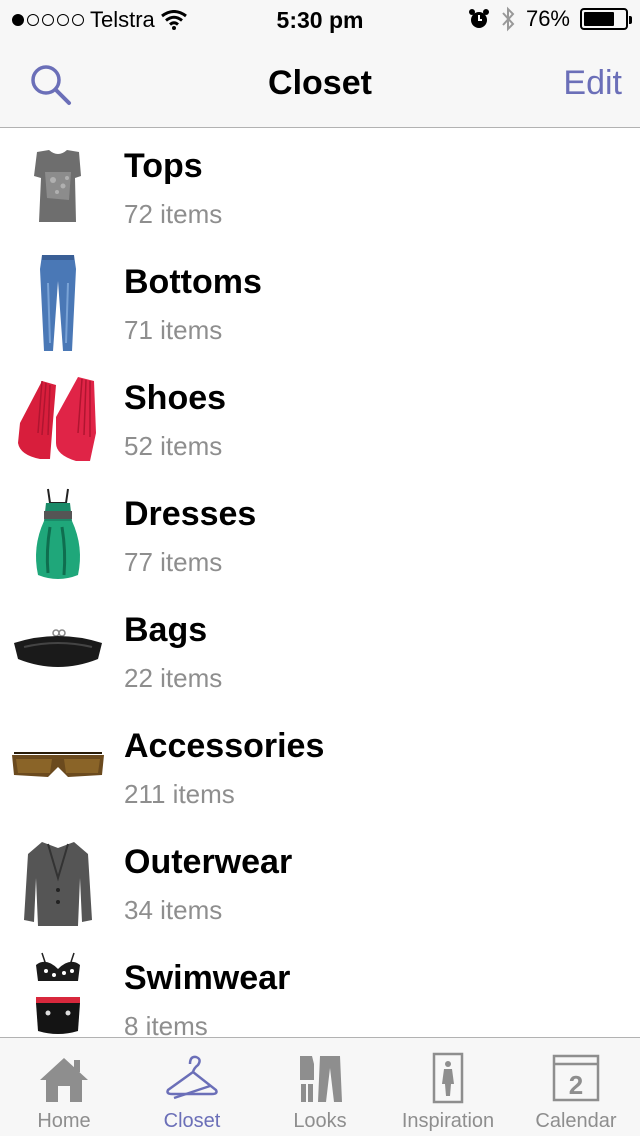 This screenshot has width=640, height=1136. What do you see at coordinates (448, 1121) in the screenshot?
I see `tab-label: Inspiration` at bounding box center [448, 1121].